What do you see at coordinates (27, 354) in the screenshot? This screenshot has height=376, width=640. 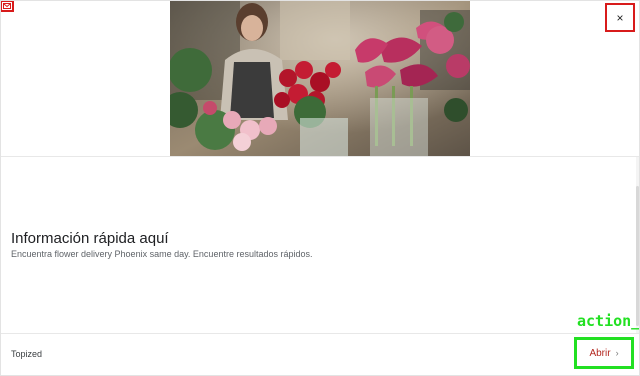 I see `advertiser-name: Topized` at bounding box center [27, 354].